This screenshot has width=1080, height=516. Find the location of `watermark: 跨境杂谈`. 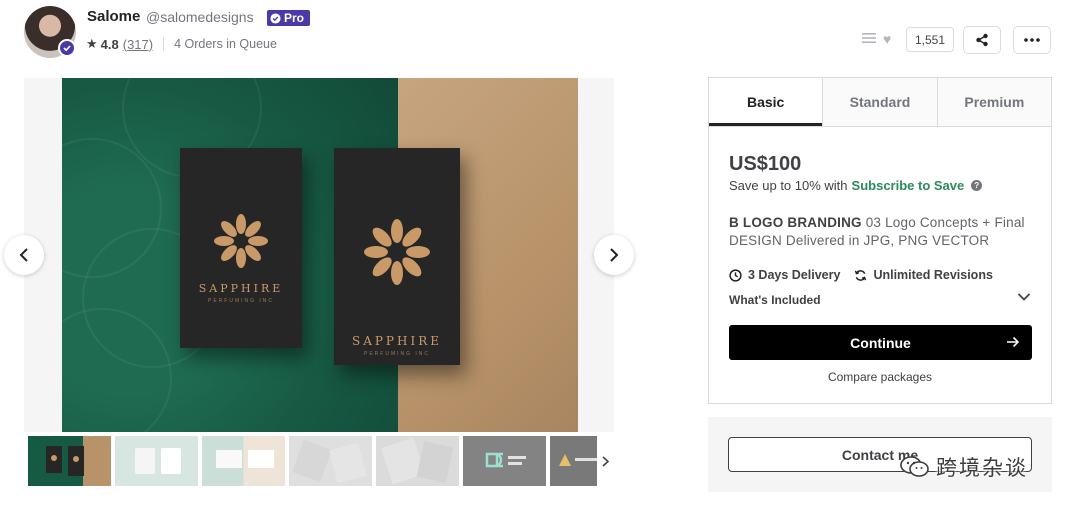

watermark: 跨境杂谈 is located at coordinates (964, 467).